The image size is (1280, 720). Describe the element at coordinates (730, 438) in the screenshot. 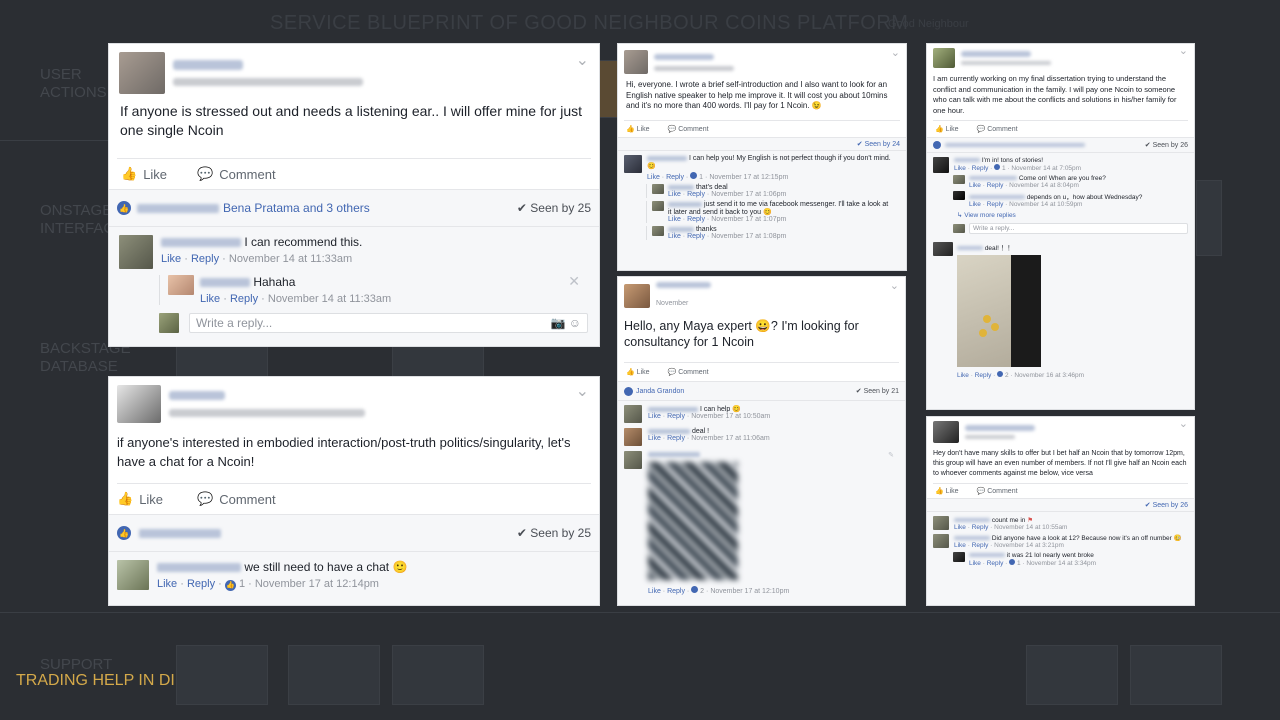

I see `comment-time: November 17 at 11:06am` at that location.